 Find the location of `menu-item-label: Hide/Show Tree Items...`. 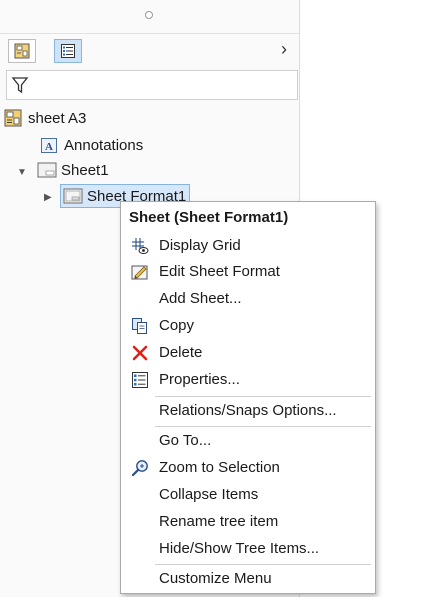

menu-item-label: Hide/Show Tree Items... is located at coordinates (239, 548).